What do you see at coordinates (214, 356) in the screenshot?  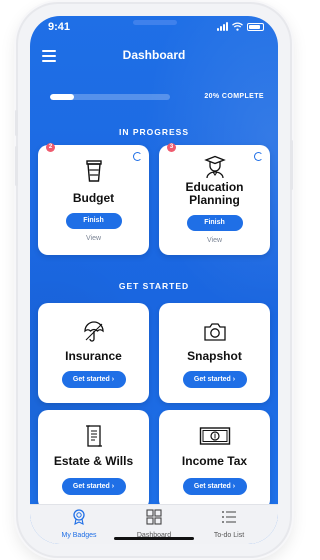 I see `card-title: Snapshot` at bounding box center [214, 356].